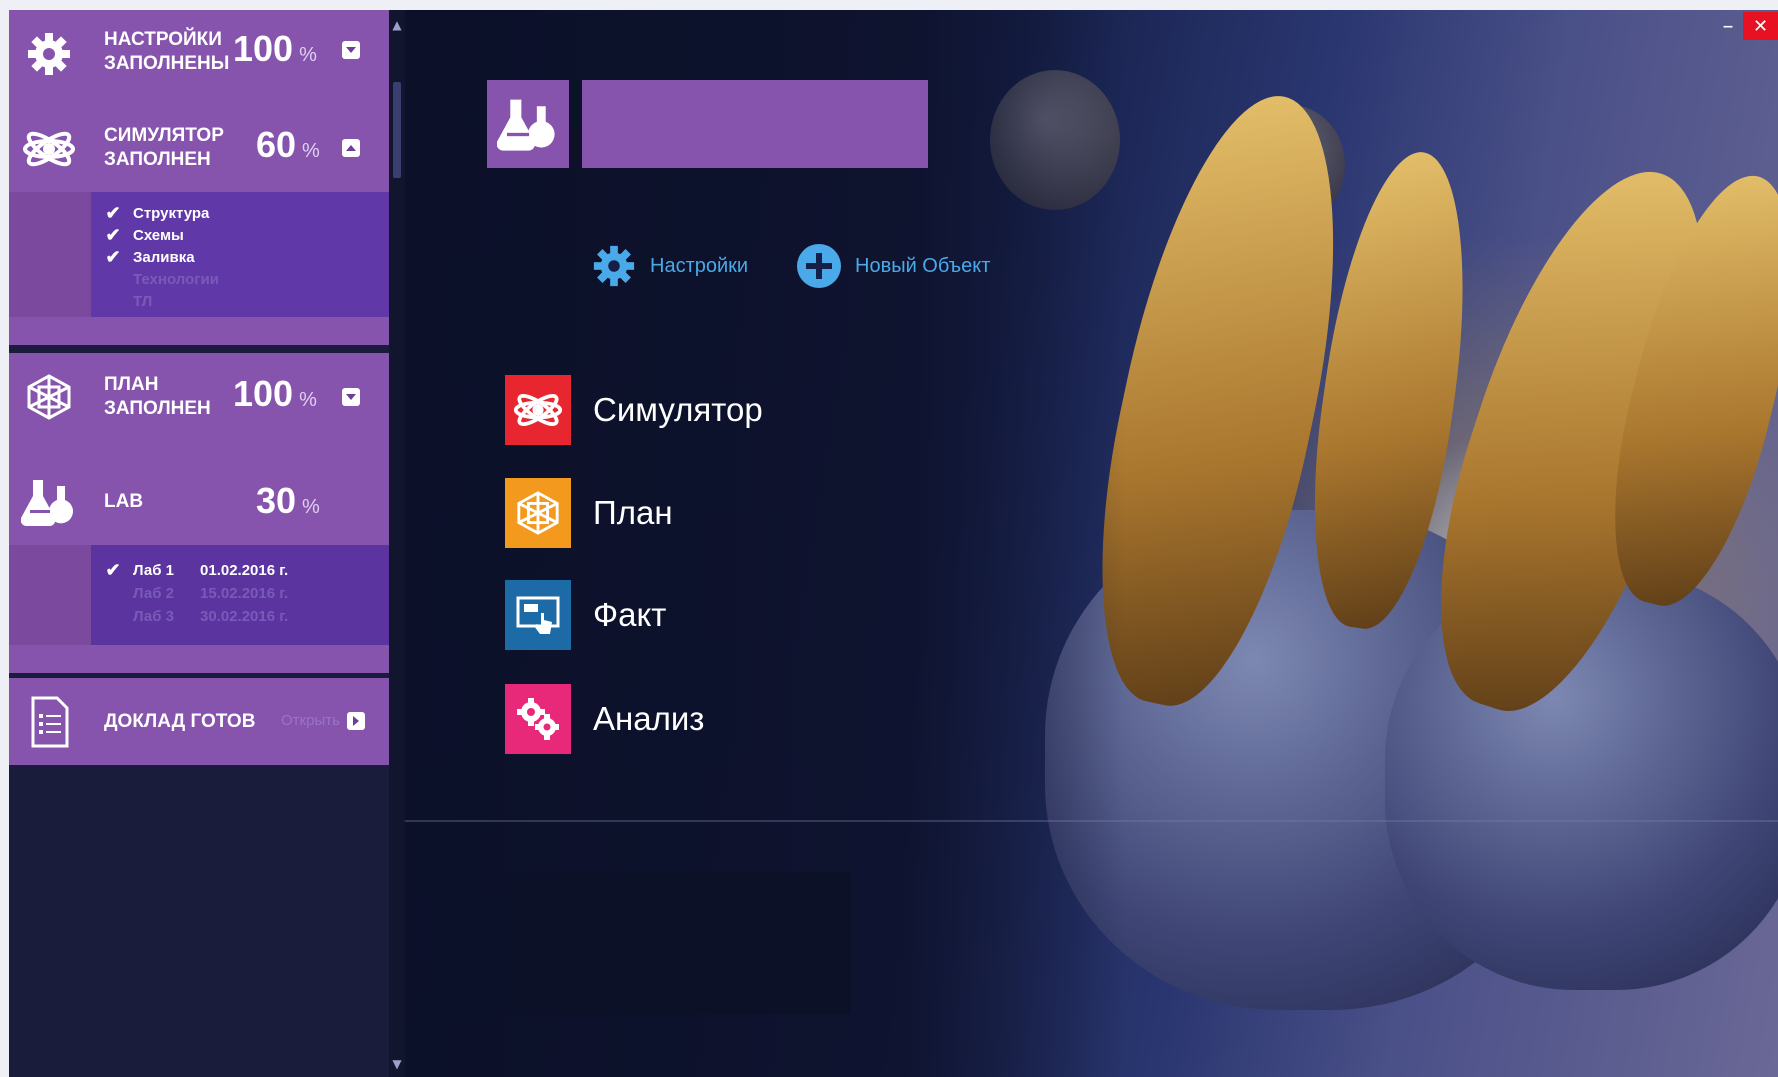  I want to click on new-object-link-label: Новый Объект, so click(923, 265).